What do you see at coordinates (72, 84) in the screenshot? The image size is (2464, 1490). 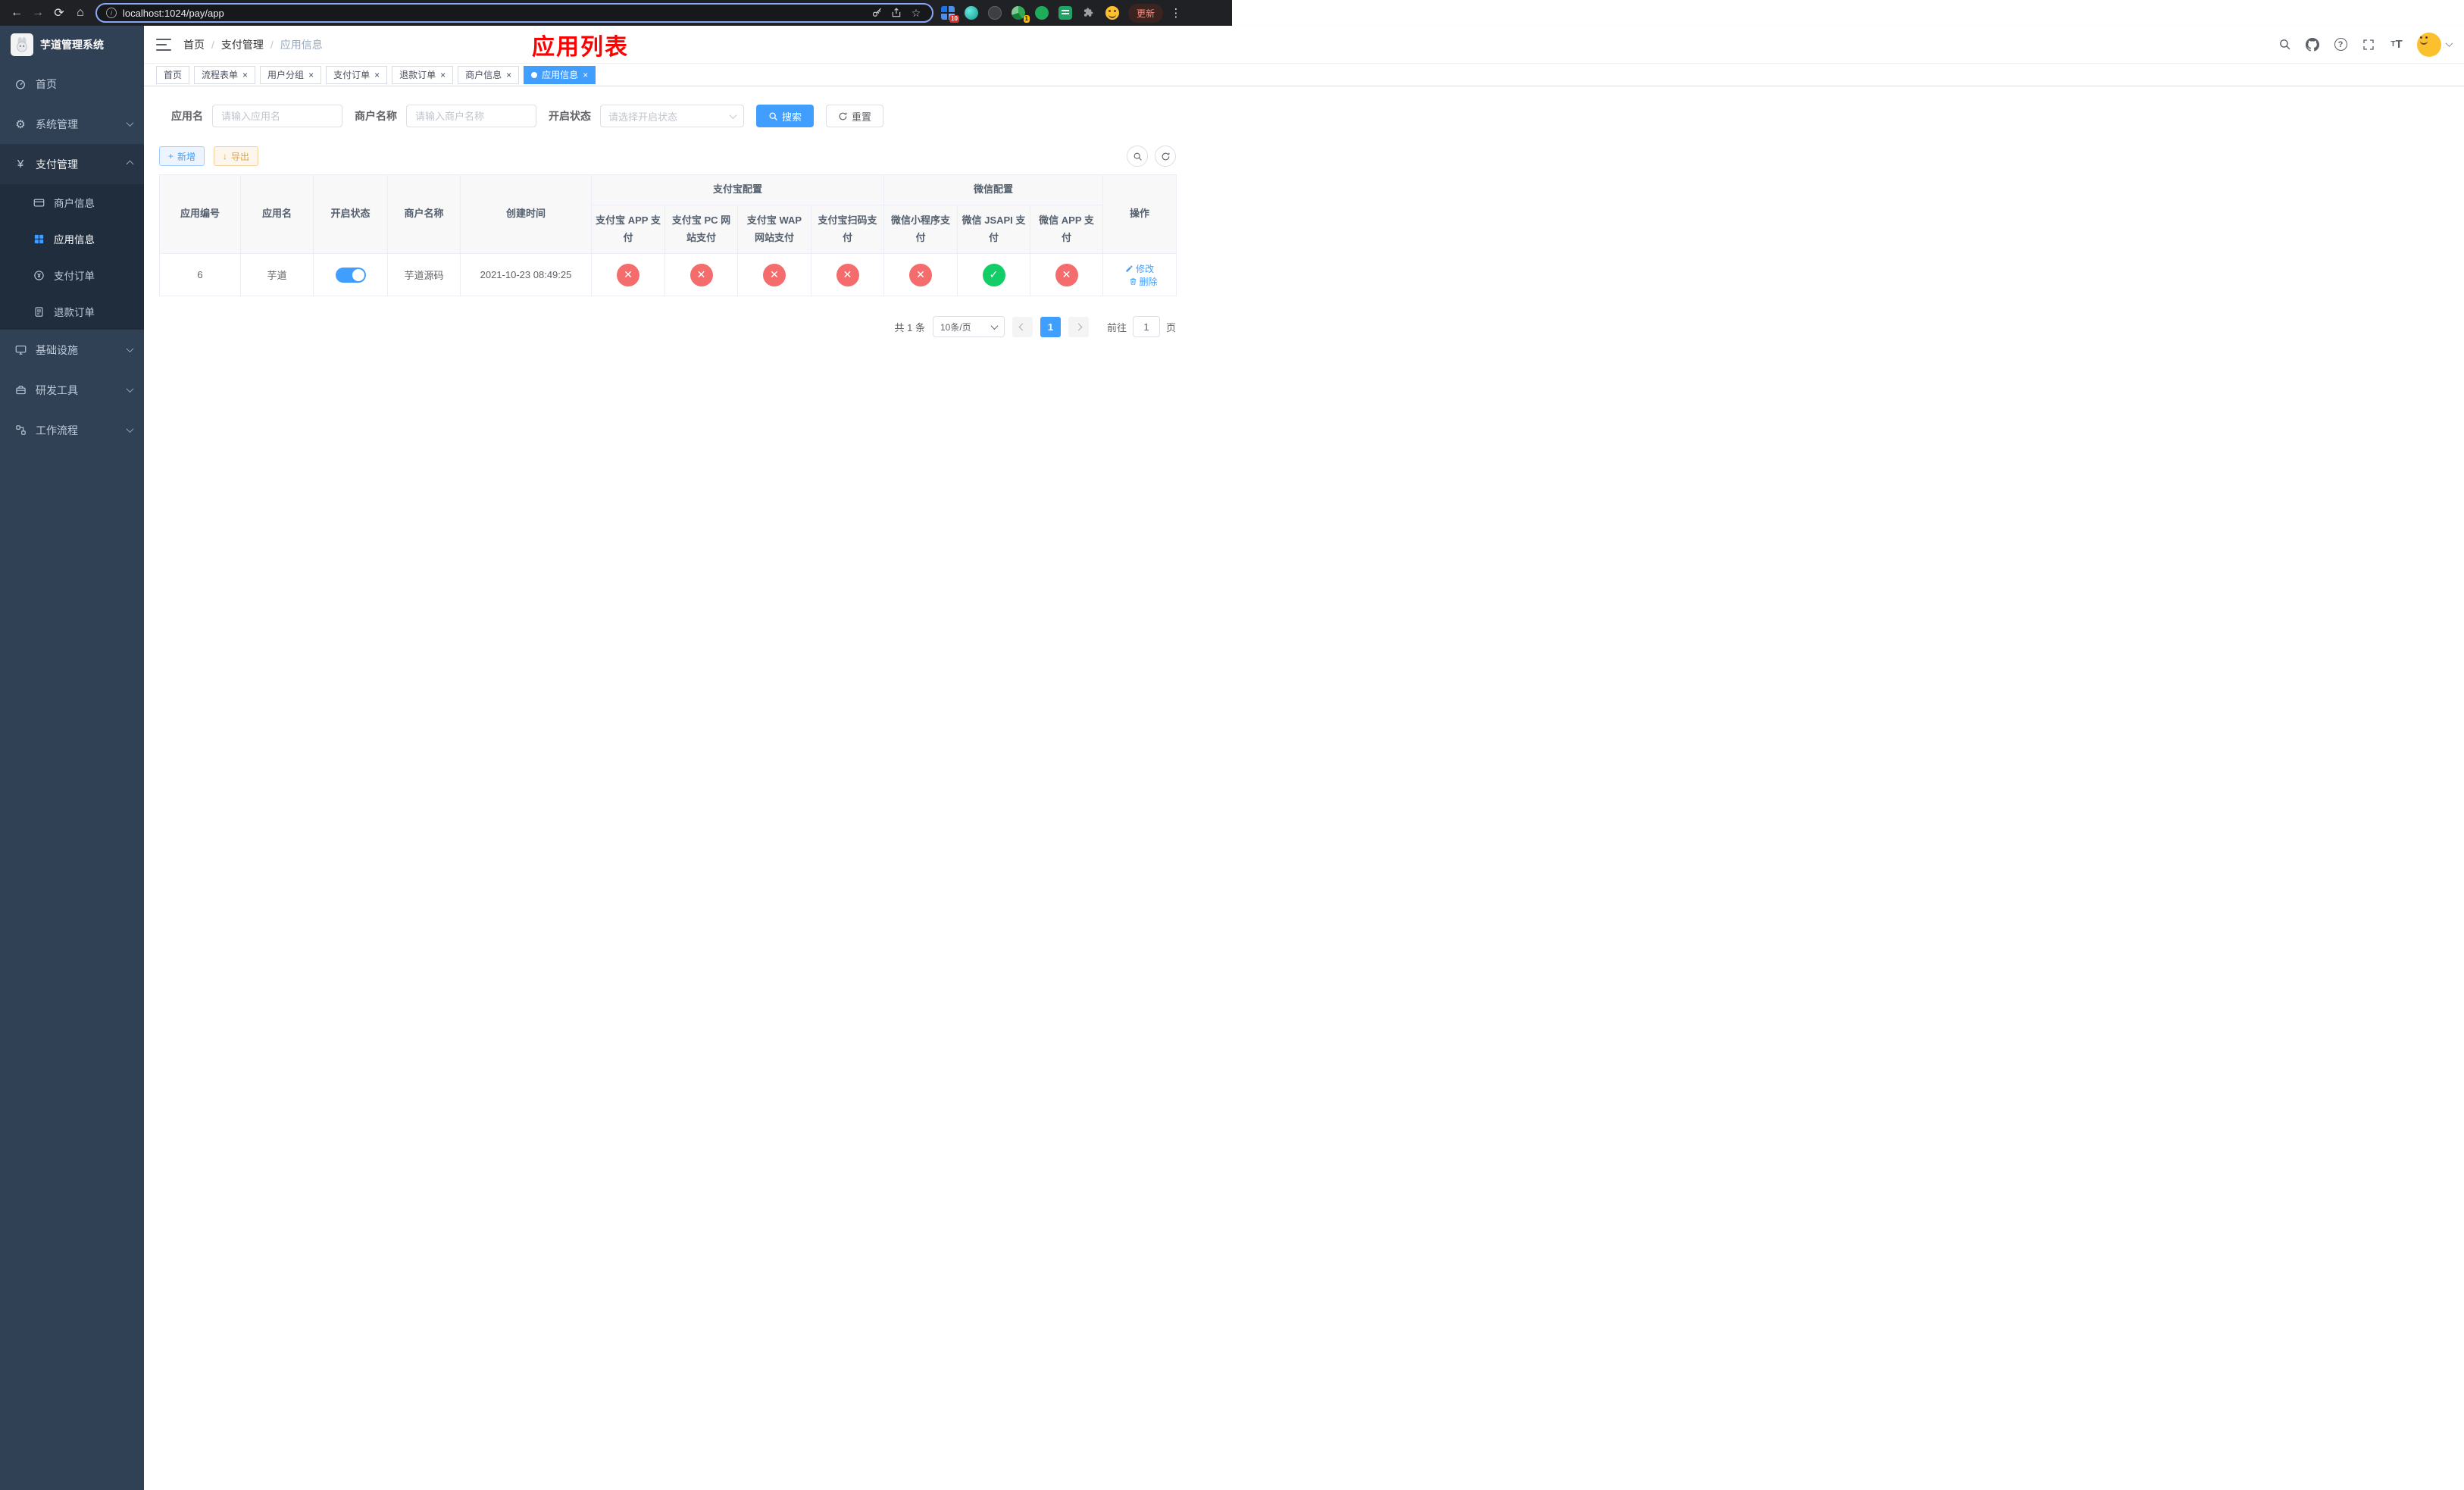 I see `sidebar-item-home: 首页` at bounding box center [72, 84].